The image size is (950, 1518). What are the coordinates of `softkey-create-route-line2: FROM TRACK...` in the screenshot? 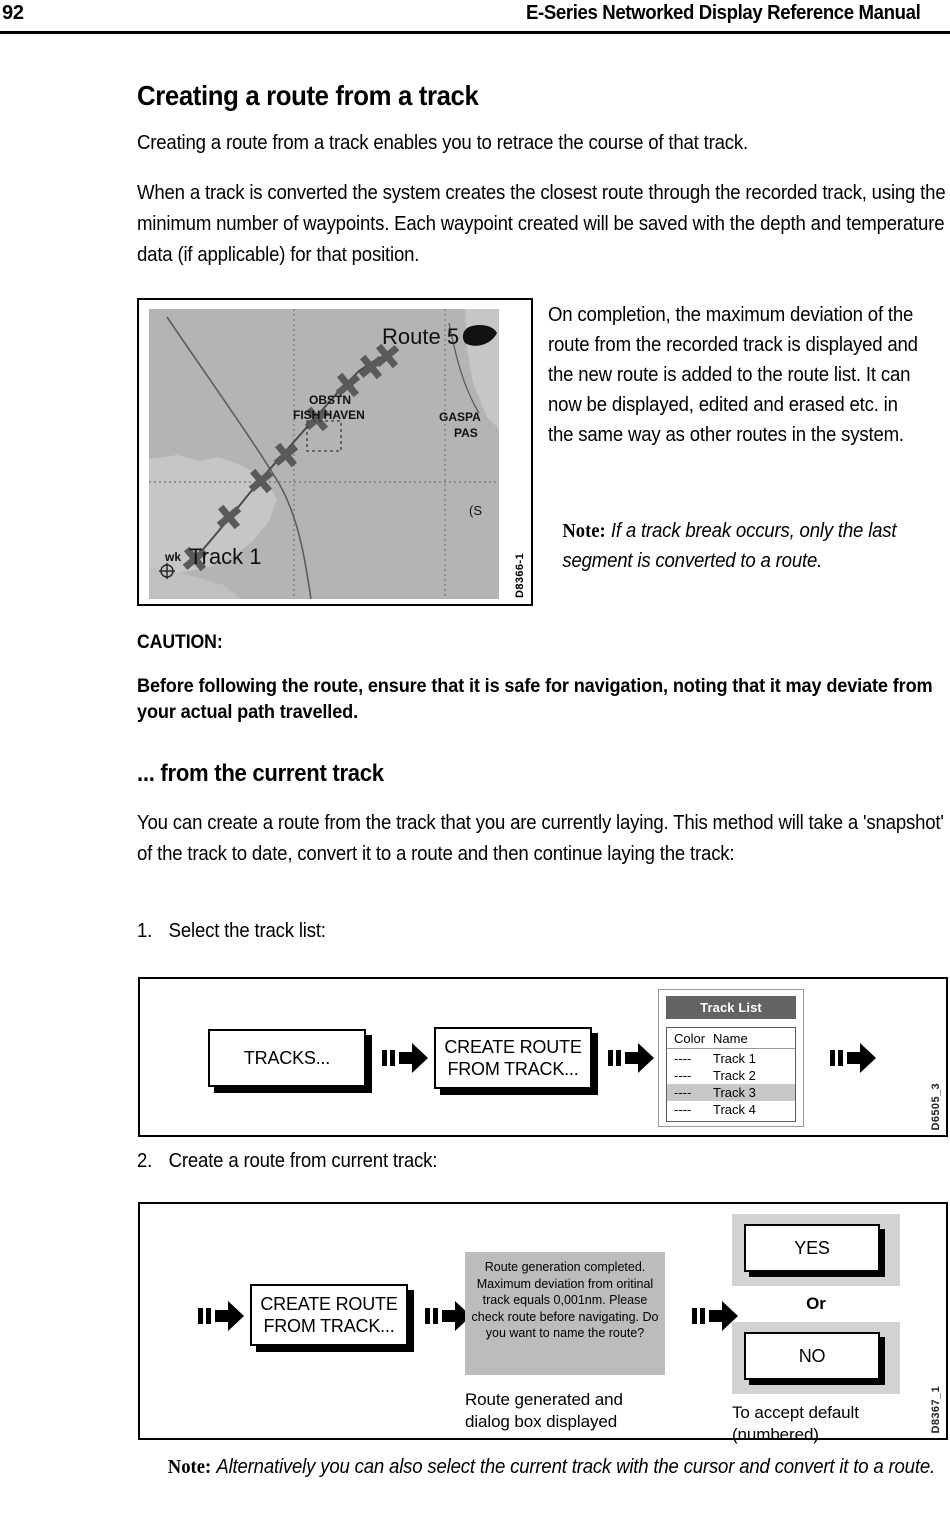 It's located at (513, 1069).